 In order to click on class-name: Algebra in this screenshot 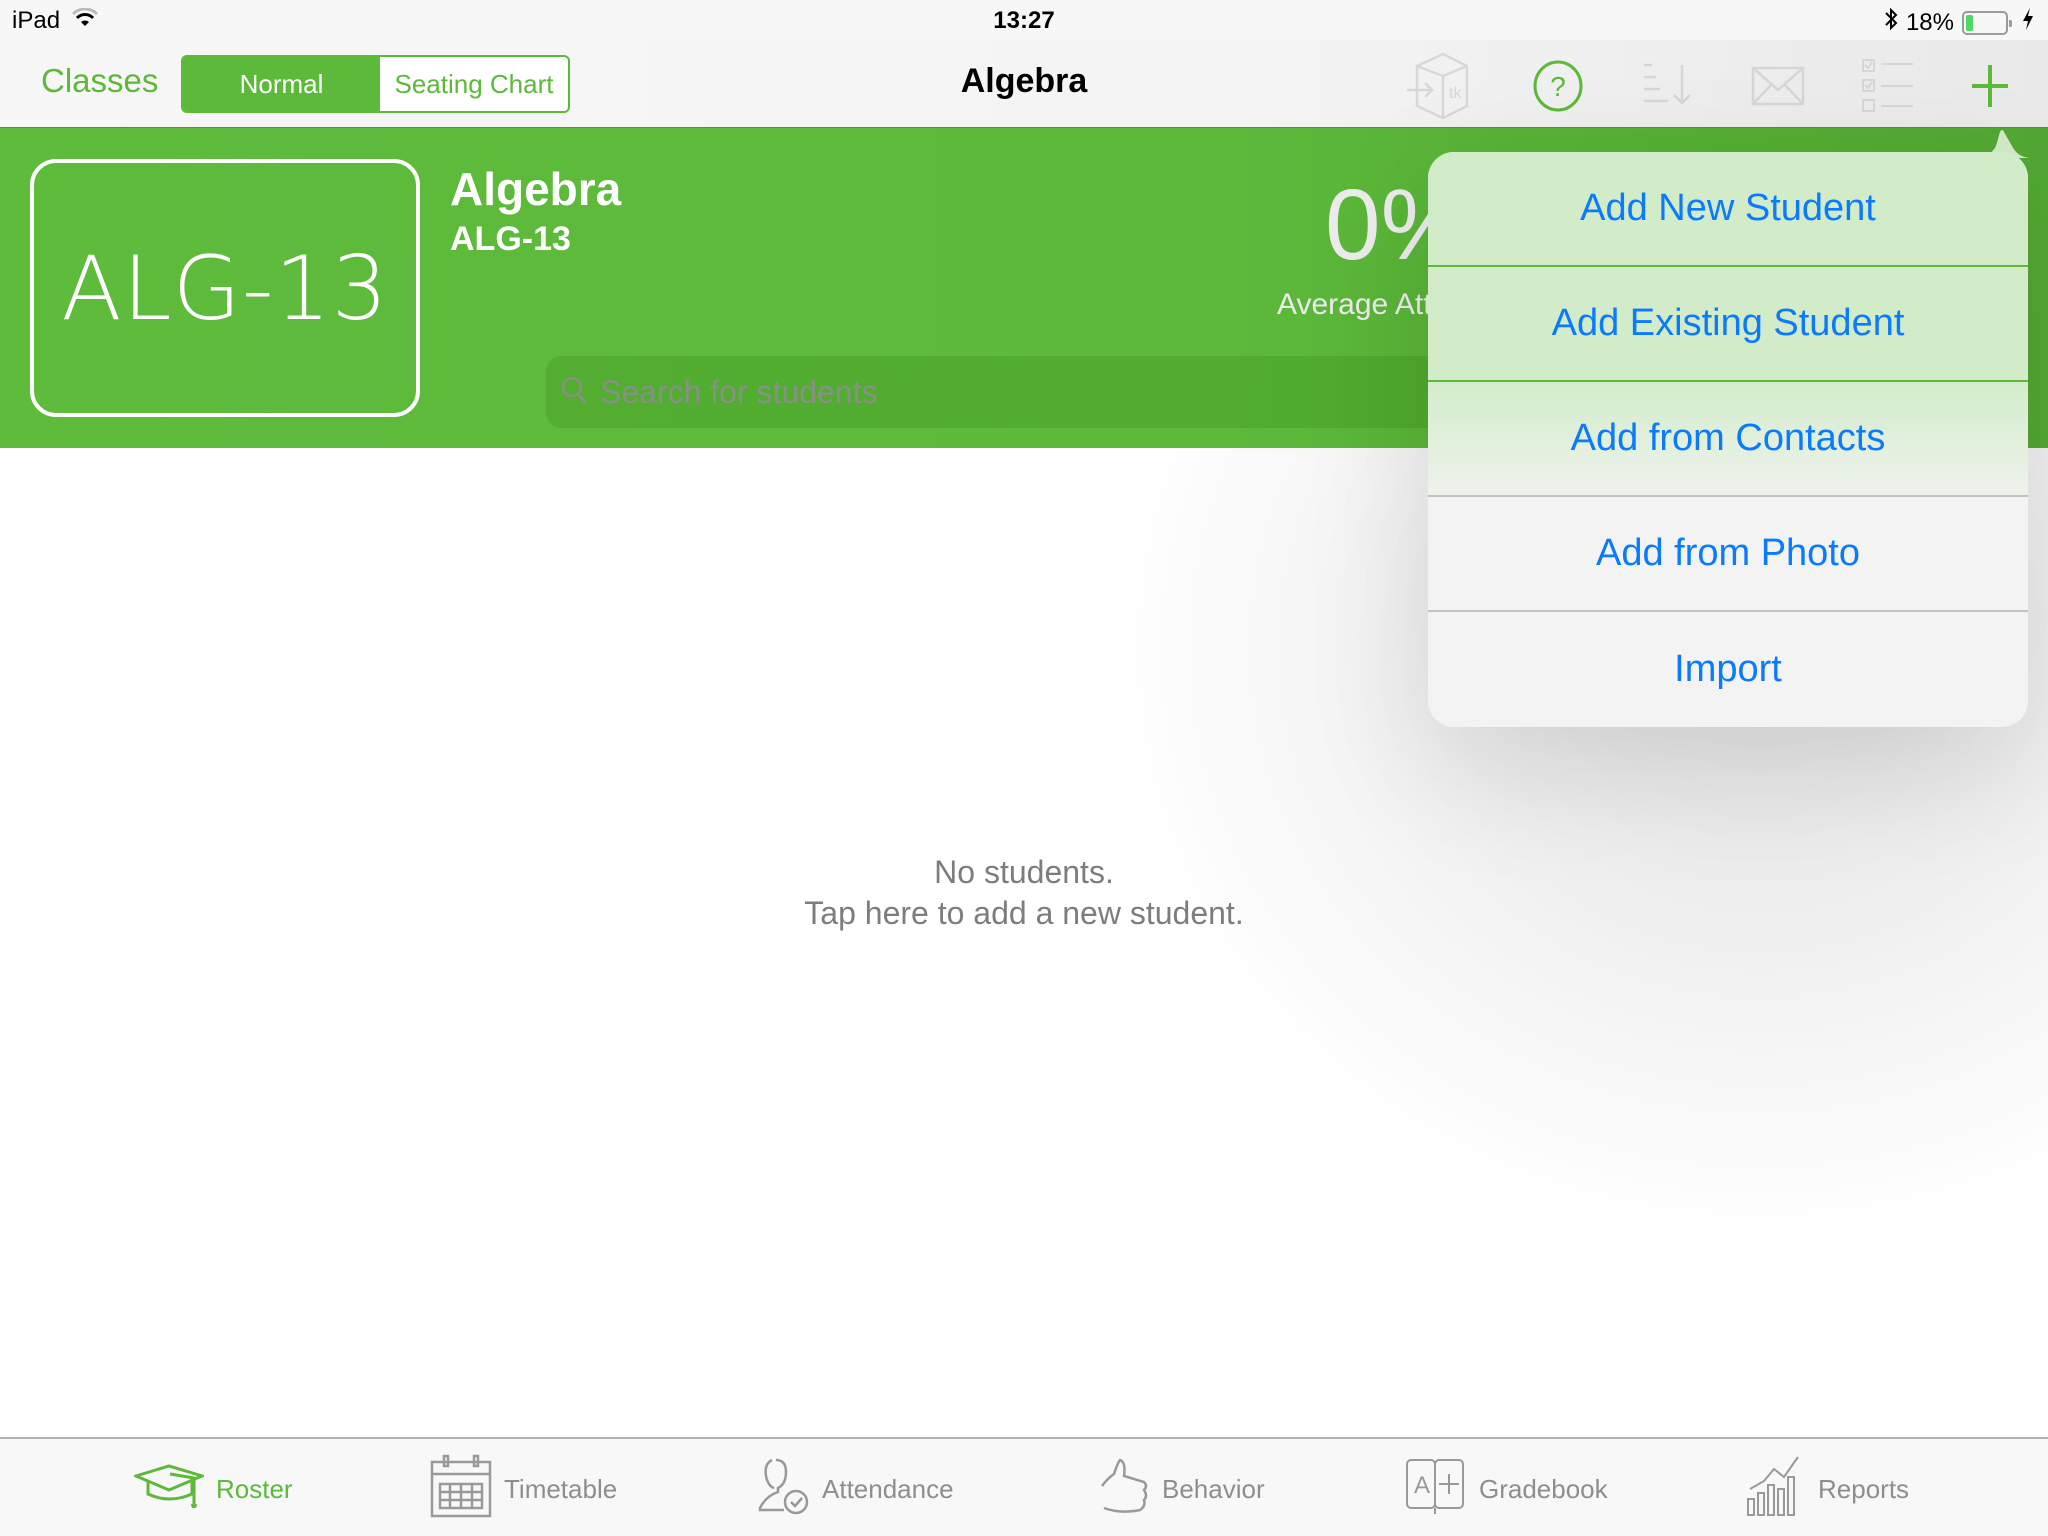, I will do `click(536, 189)`.